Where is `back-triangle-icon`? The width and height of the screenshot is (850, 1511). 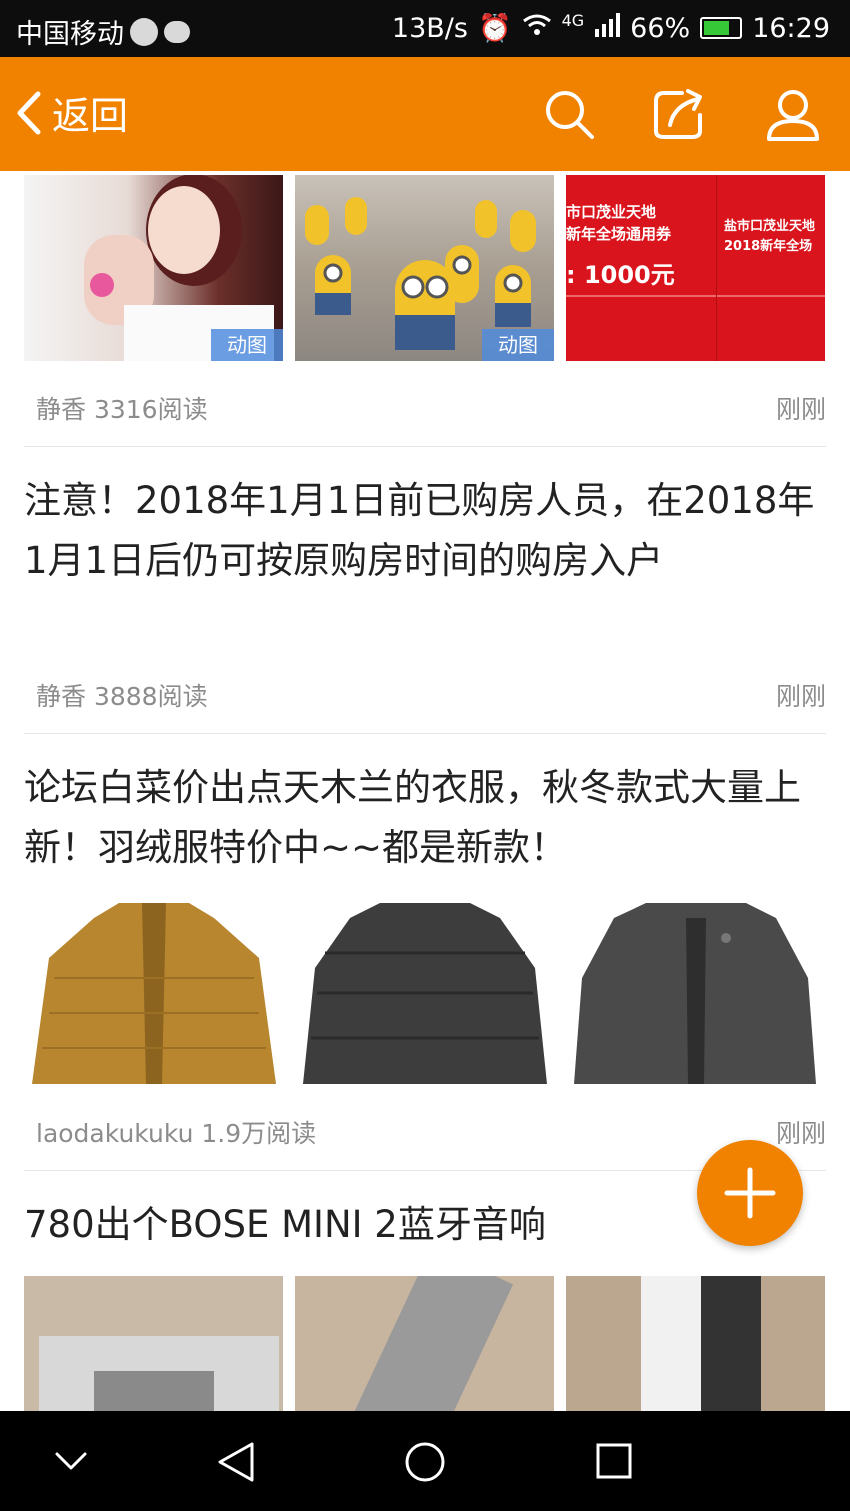
back-triangle-icon is located at coordinates (236, 1462).